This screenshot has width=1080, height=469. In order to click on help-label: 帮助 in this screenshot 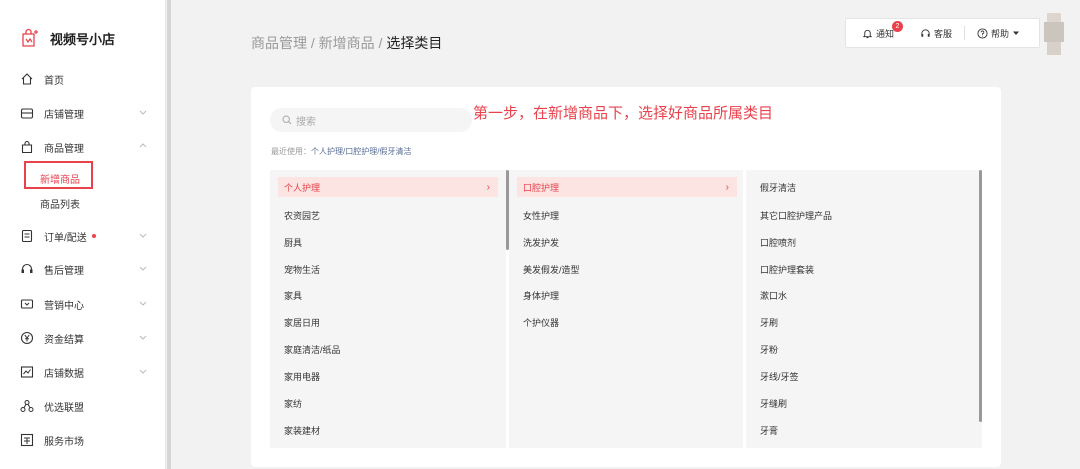, I will do `click(1000, 33)`.